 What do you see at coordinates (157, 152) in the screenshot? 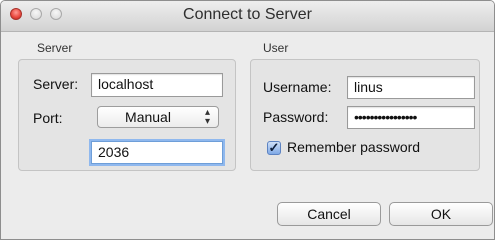
I see `port-number-field: 2036` at bounding box center [157, 152].